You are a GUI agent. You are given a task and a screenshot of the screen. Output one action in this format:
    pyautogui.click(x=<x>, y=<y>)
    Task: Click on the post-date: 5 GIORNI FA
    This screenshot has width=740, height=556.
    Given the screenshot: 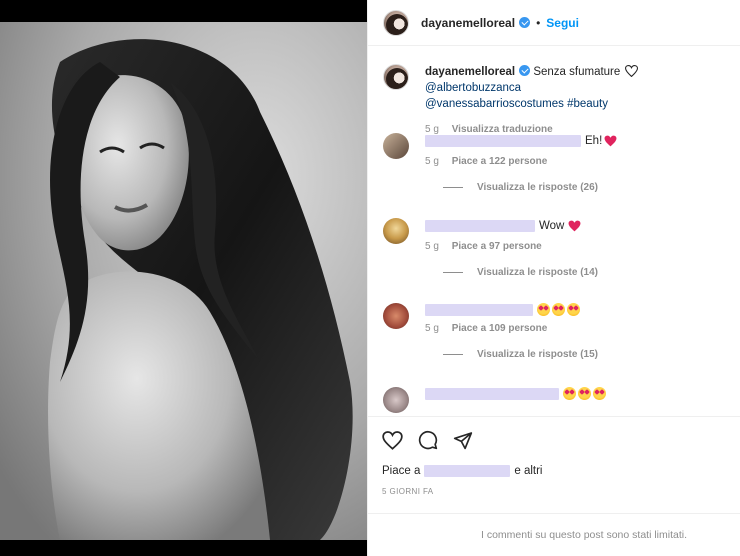 What is the action you would take?
    pyautogui.click(x=554, y=491)
    